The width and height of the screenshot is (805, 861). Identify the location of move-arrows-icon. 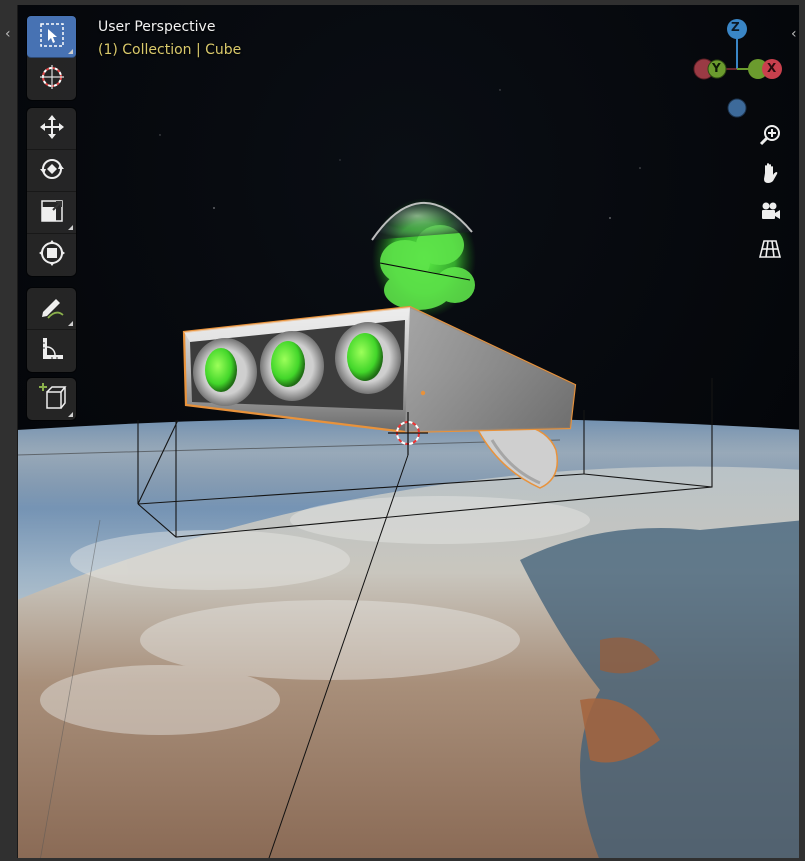
(52, 129).